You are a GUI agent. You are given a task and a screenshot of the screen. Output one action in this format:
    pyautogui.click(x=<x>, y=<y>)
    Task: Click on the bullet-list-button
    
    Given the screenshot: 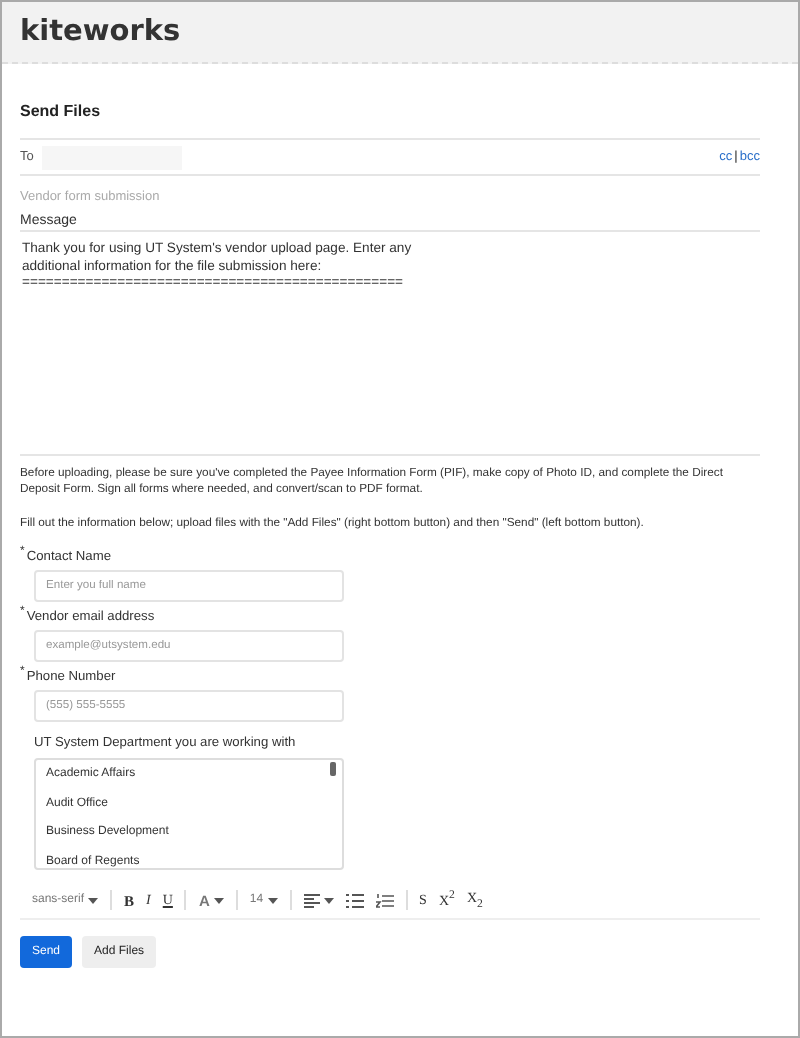 What is the action you would take?
    pyautogui.click(x=354, y=900)
    